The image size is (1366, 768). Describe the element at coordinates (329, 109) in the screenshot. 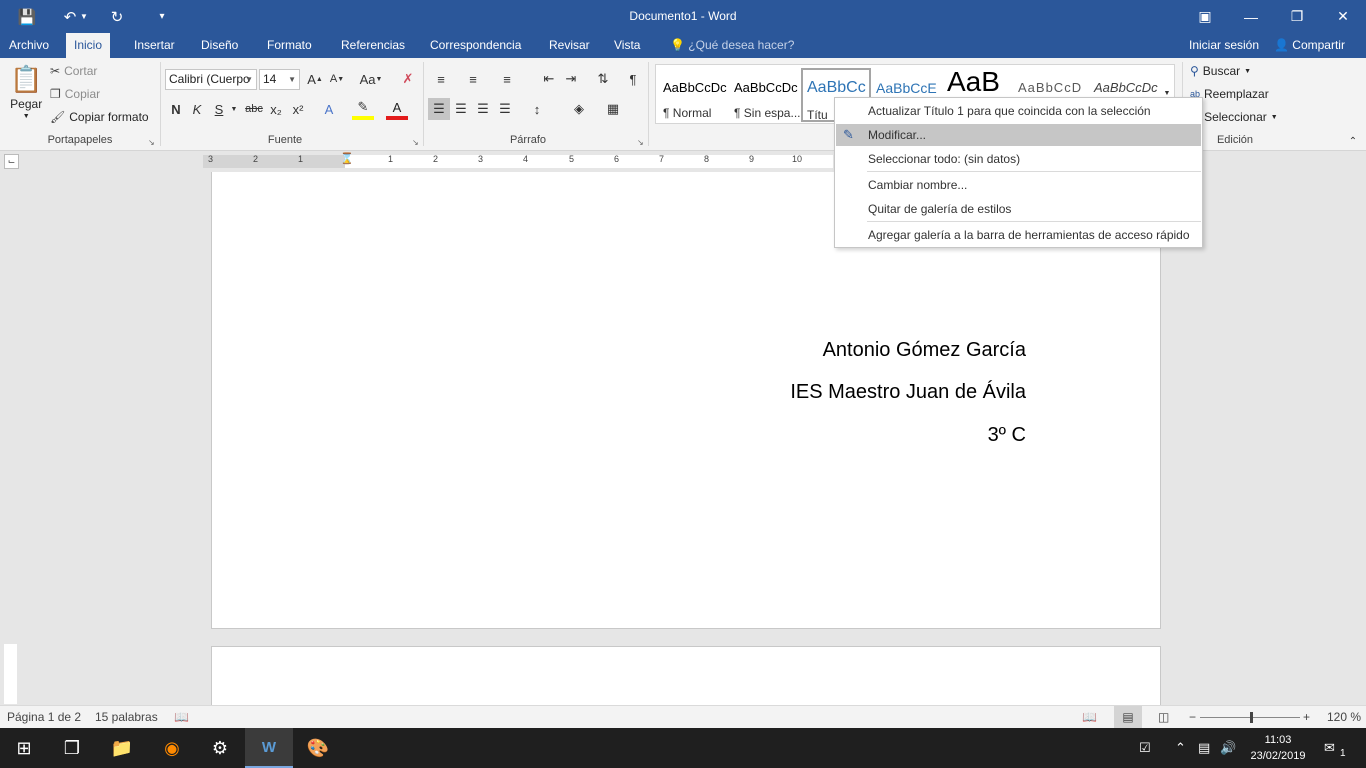

I see `text-effects-icon: A` at that location.